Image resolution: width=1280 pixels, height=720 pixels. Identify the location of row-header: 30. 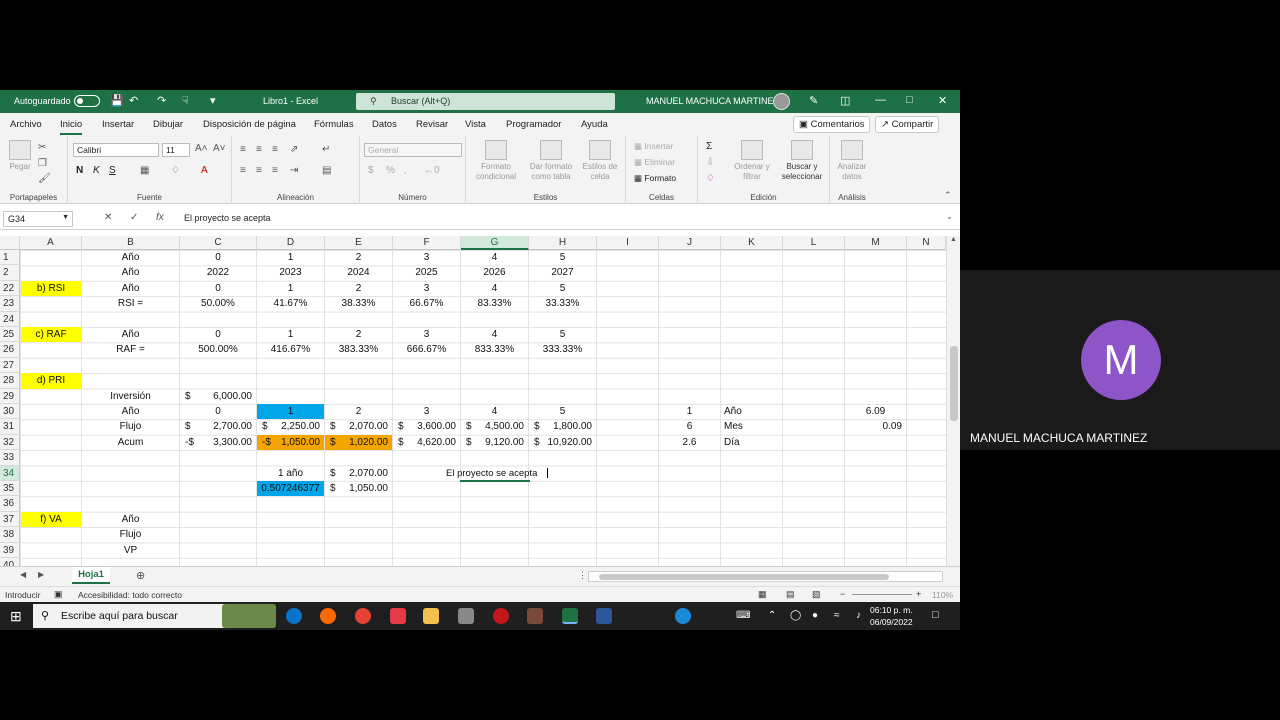
(10, 412).